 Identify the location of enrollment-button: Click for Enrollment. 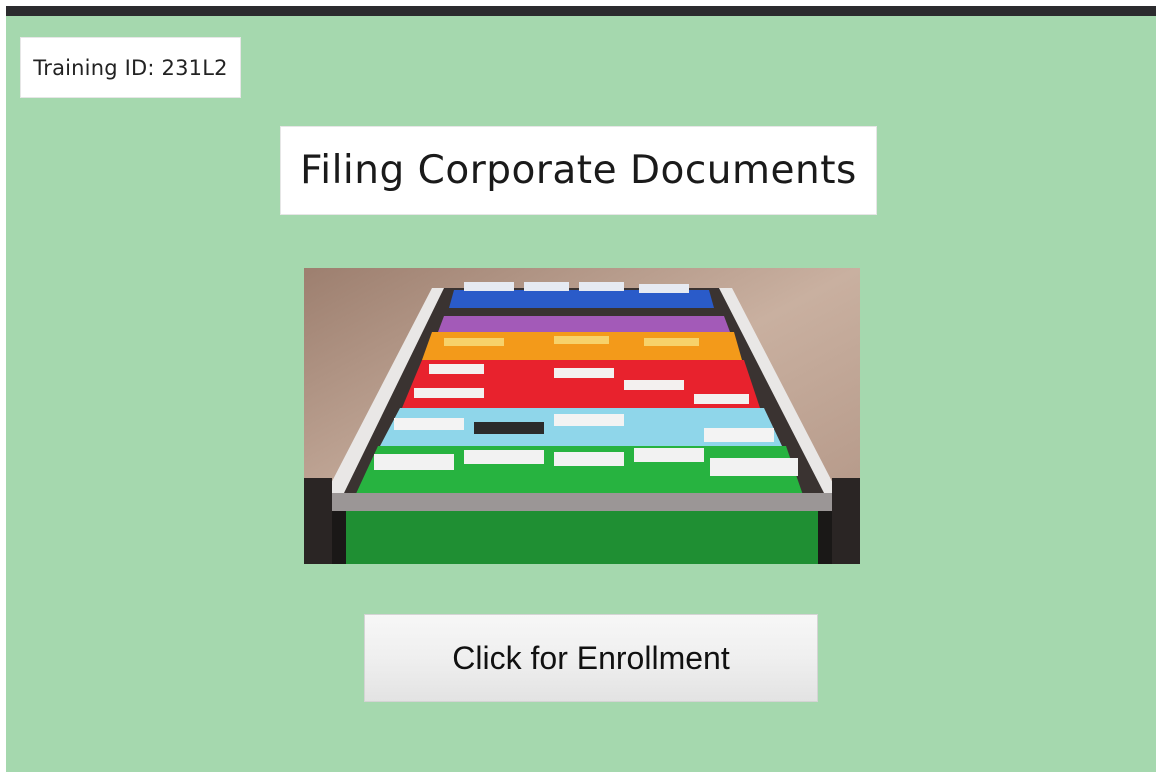
(591, 658).